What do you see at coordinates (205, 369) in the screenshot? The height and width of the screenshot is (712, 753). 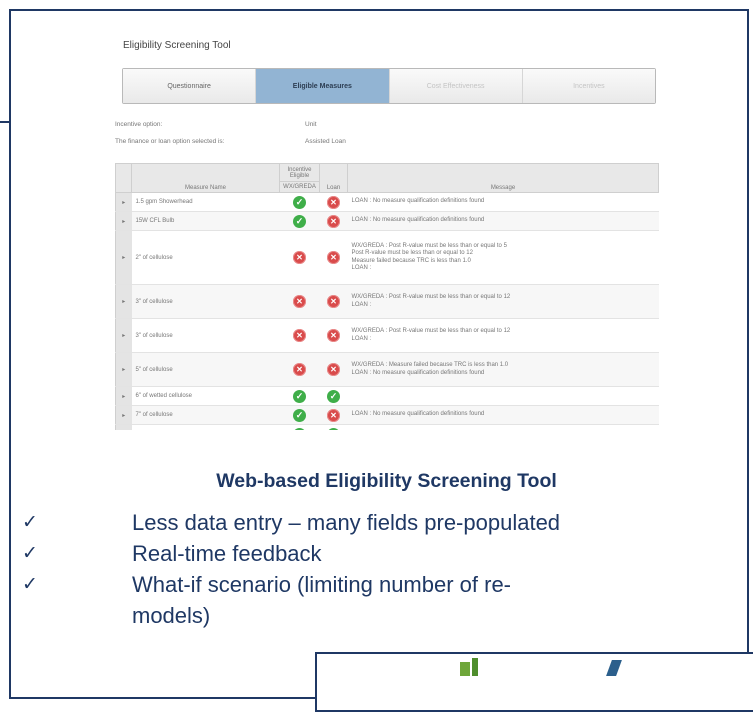 I see `measure-name-cell: 5" of cellulose` at bounding box center [205, 369].